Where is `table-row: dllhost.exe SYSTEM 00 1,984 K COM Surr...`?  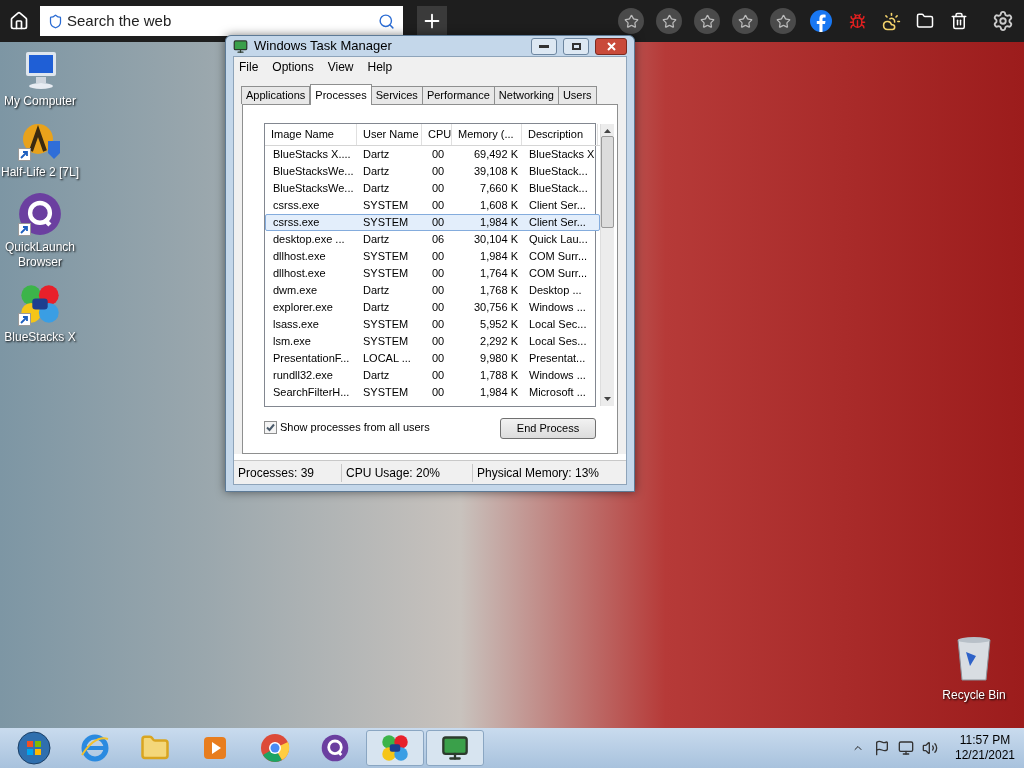 table-row: dllhost.exe SYSTEM 00 1,984 K COM Surr... is located at coordinates (432, 256).